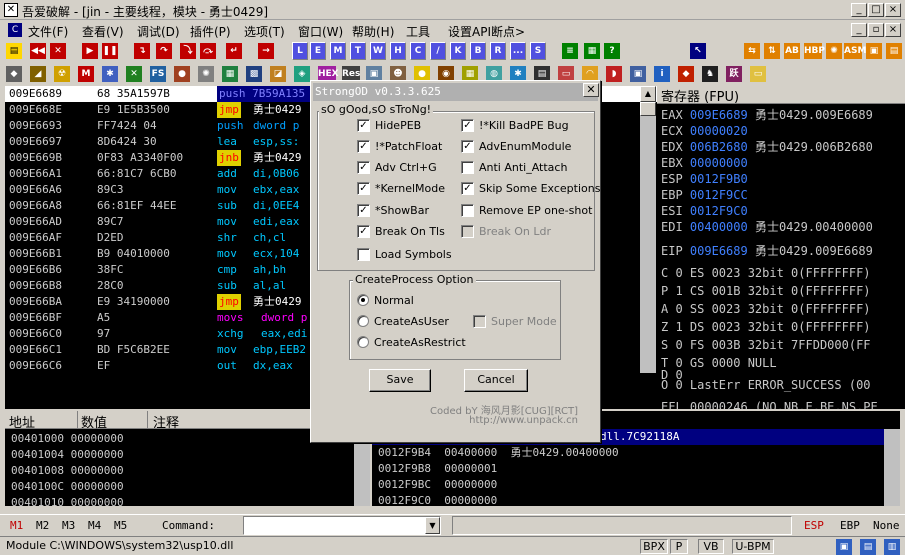 The height and width of the screenshot is (555, 905). I want to click on execute-till-return-icon: ↵, so click(234, 51).